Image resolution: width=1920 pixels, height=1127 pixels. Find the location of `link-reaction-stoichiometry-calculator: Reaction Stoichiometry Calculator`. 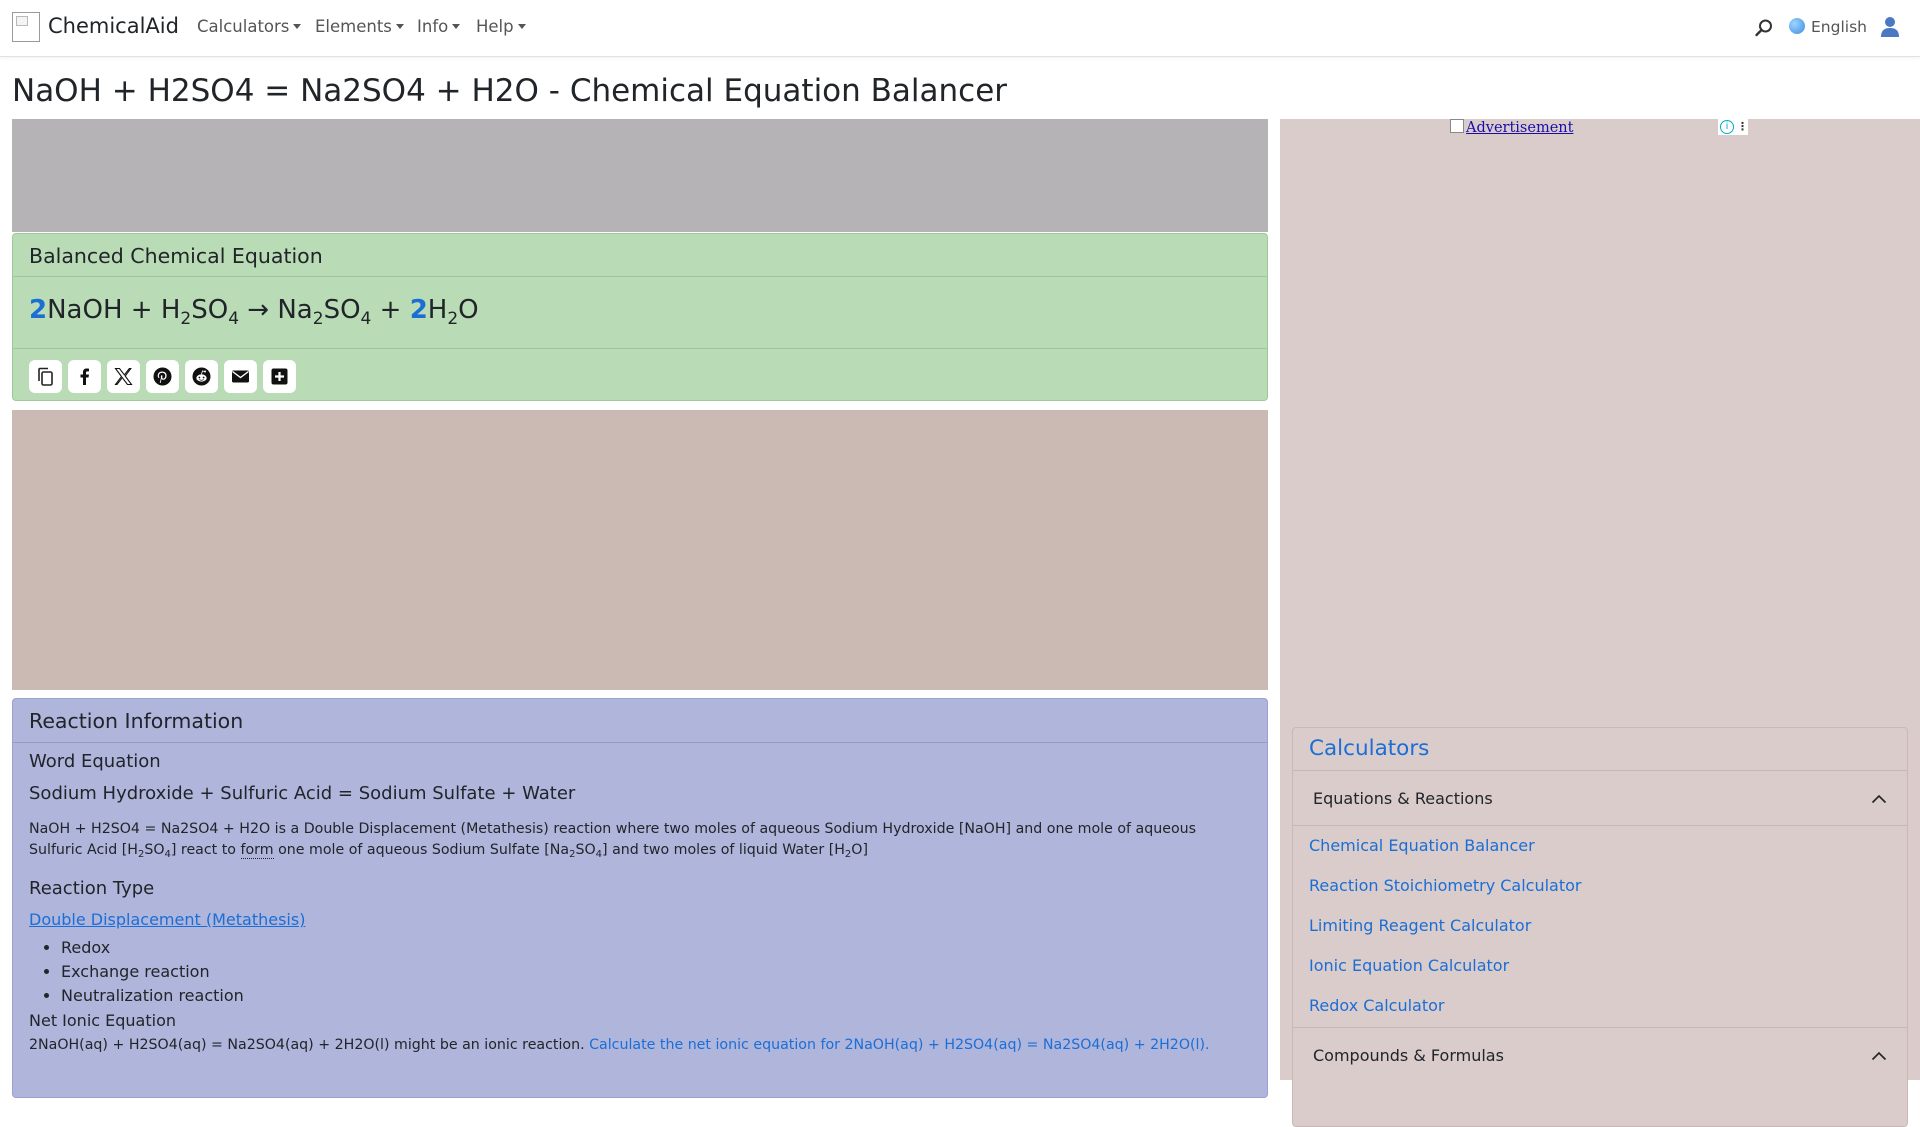

link-reaction-stoichiometry-calculator: Reaction Stoichiometry Calculator is located at coordinates (1445, 885).